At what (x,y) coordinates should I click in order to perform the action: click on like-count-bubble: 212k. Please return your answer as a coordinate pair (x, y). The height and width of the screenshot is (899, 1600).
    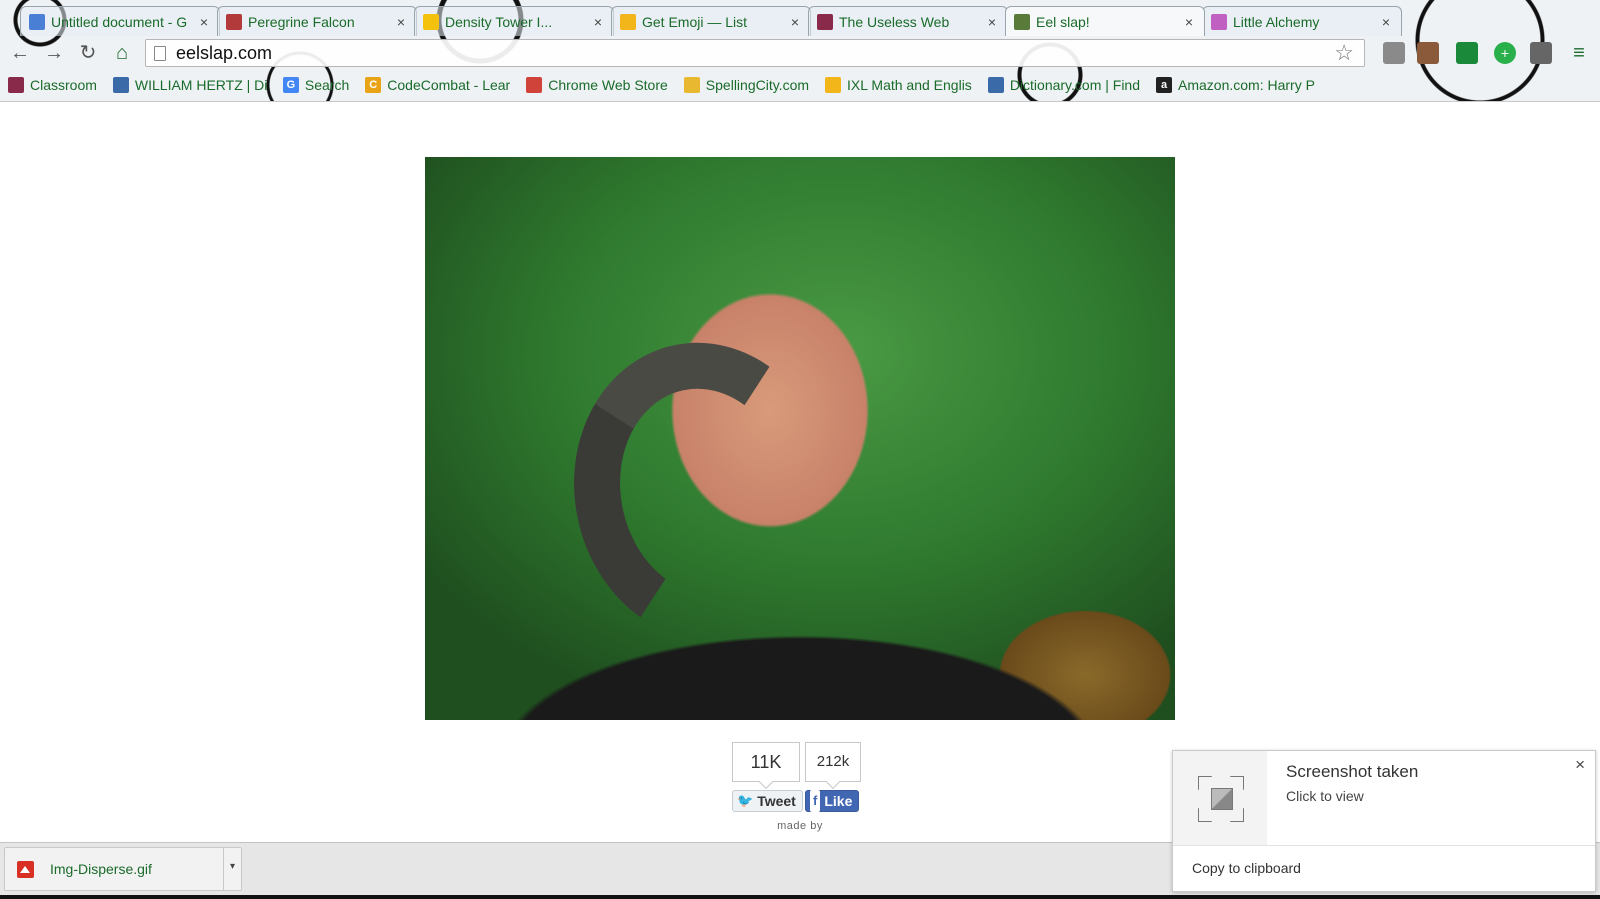
    Looking at the image, I should click on (833, 762).